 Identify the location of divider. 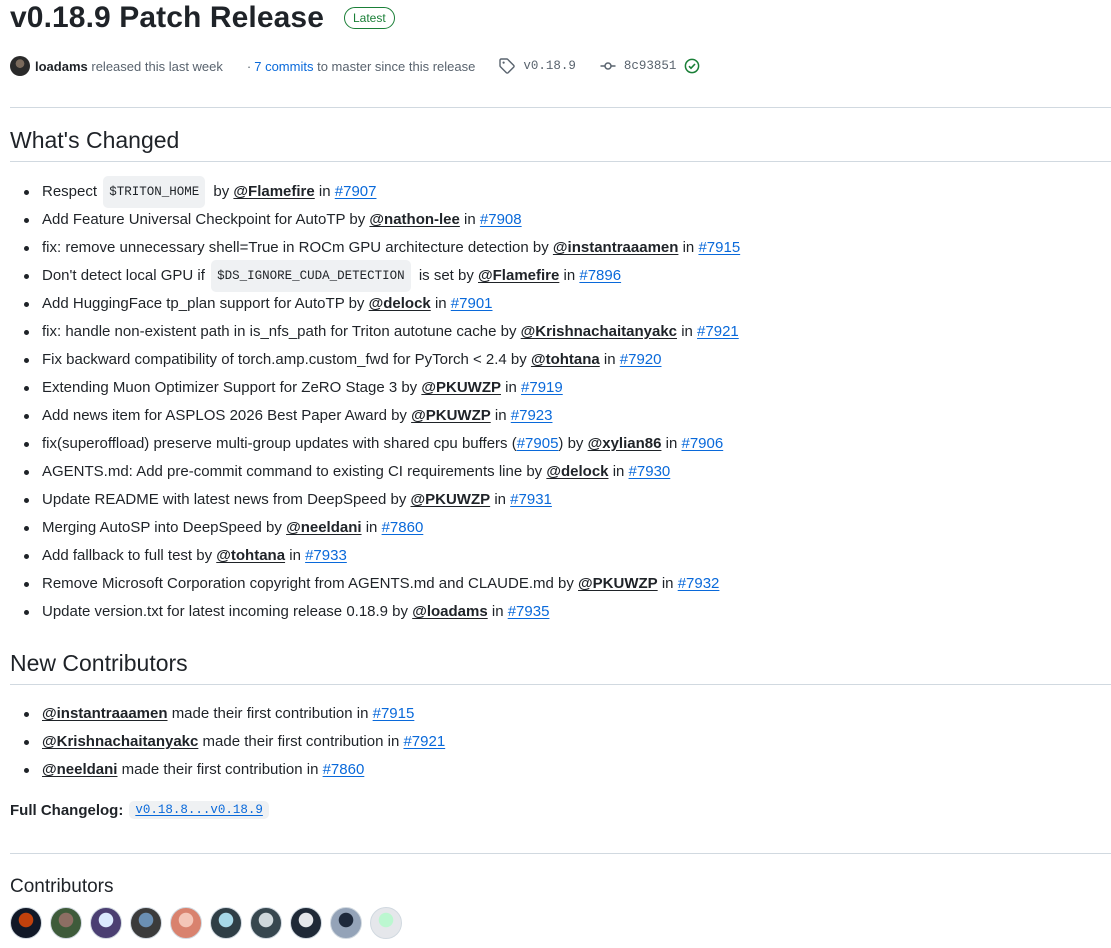
(560, 107).